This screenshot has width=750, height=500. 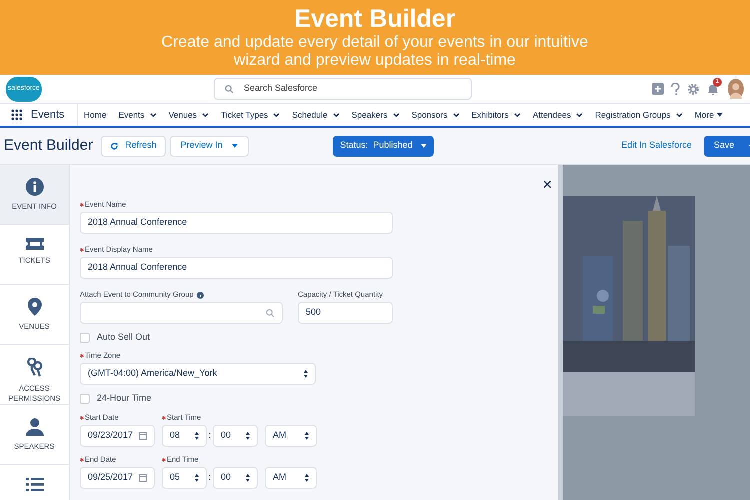 I want to click on app-launcher-icon, so click(x=17, y=115).